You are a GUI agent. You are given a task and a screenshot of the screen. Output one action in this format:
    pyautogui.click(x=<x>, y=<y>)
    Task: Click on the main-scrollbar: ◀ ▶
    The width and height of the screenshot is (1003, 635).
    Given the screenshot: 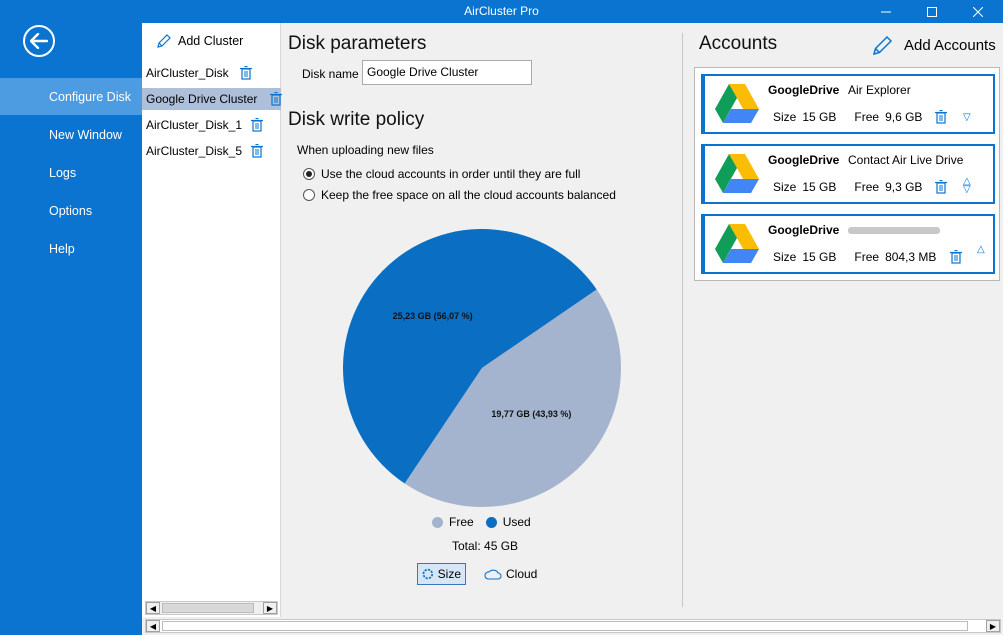 What is the action you would take?
    pyautogui.click(x=573, y=626)
    